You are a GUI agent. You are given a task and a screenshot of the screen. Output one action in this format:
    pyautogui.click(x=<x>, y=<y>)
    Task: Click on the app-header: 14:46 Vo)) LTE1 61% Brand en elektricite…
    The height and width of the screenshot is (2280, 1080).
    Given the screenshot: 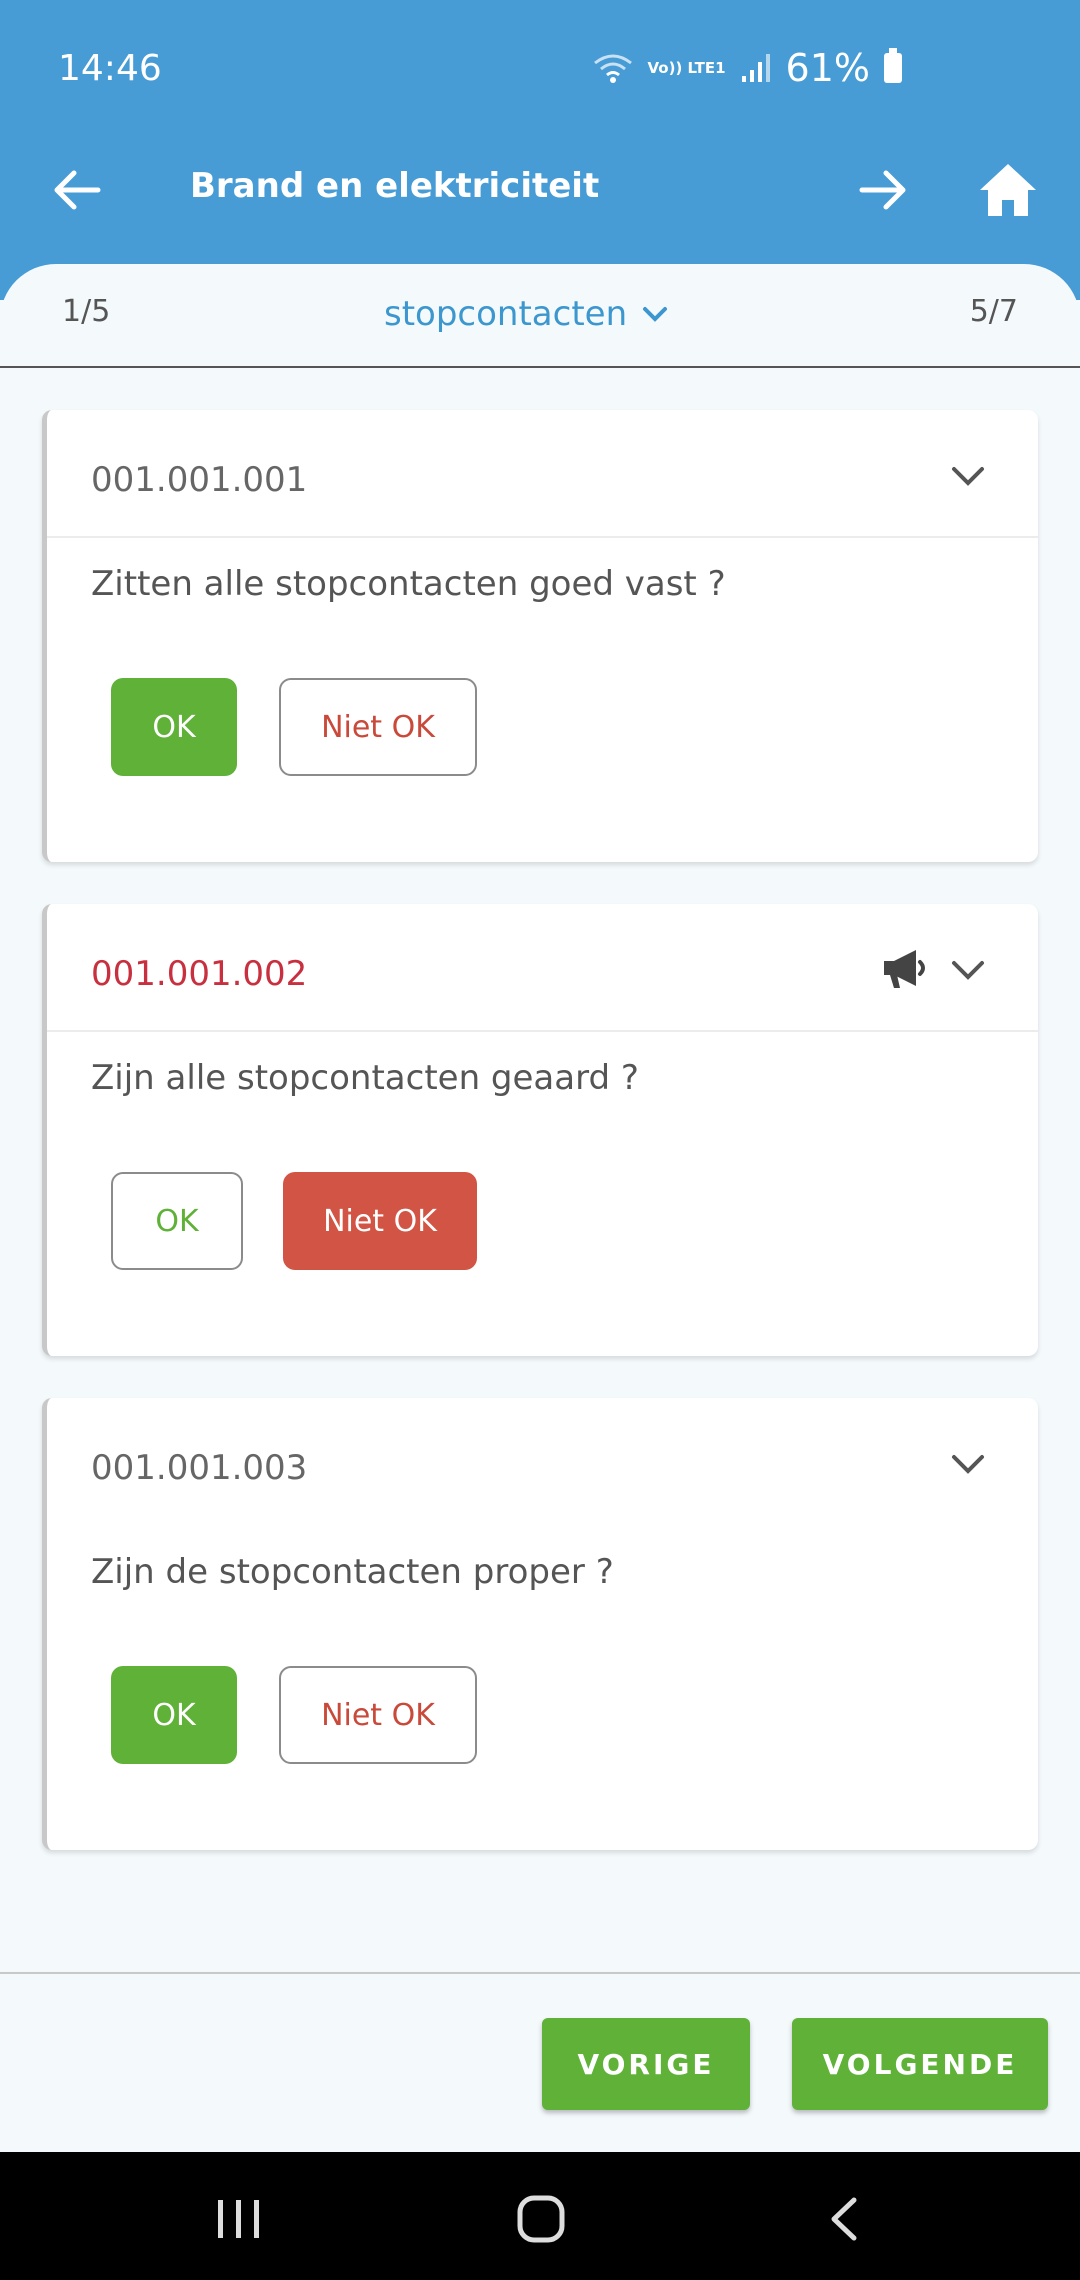 What is the action you would take?
    pyautogui.click(x=540, y=150)
    